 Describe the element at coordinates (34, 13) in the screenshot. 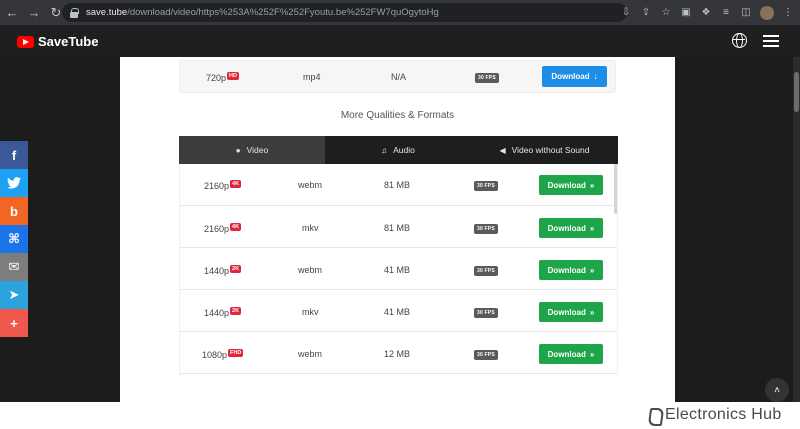

I see `forward-icon: →` at that location.